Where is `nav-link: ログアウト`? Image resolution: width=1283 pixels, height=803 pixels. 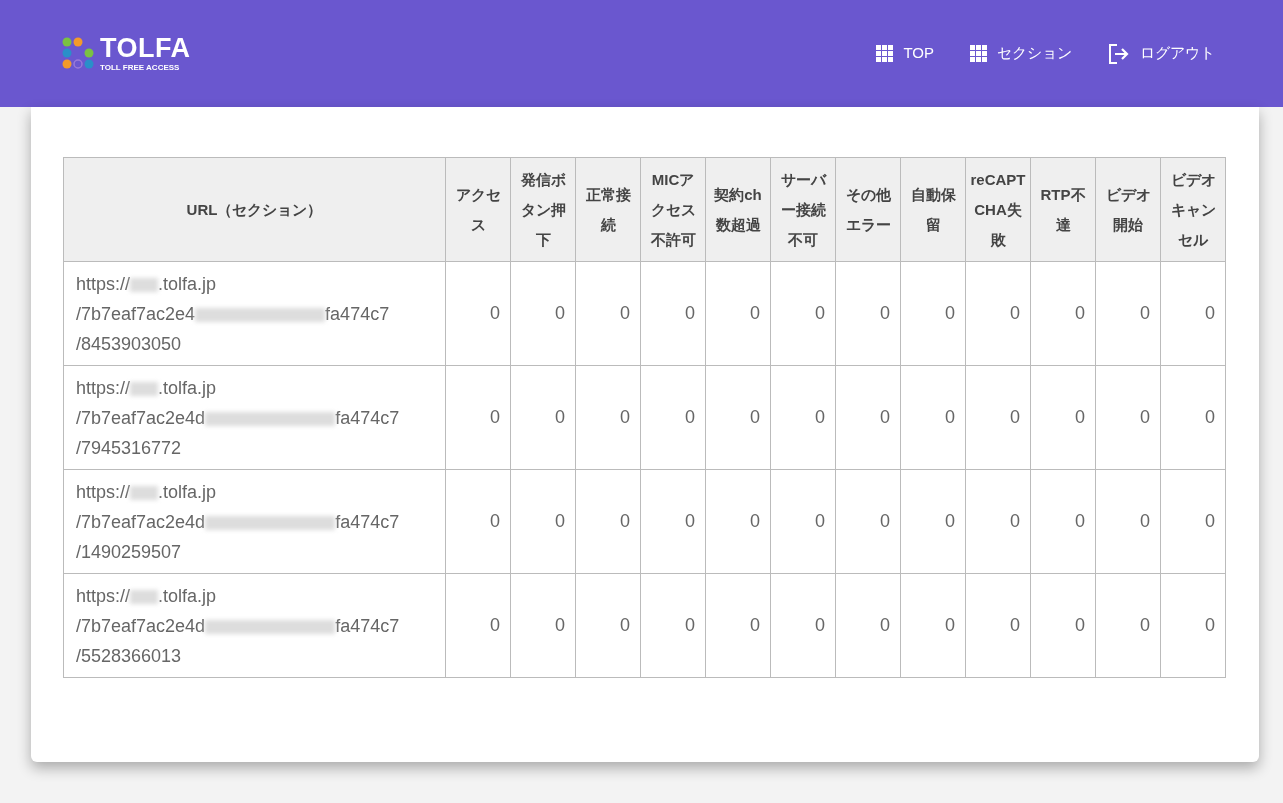
nav-link: ログアウト is located at coordinates (1161, 53).